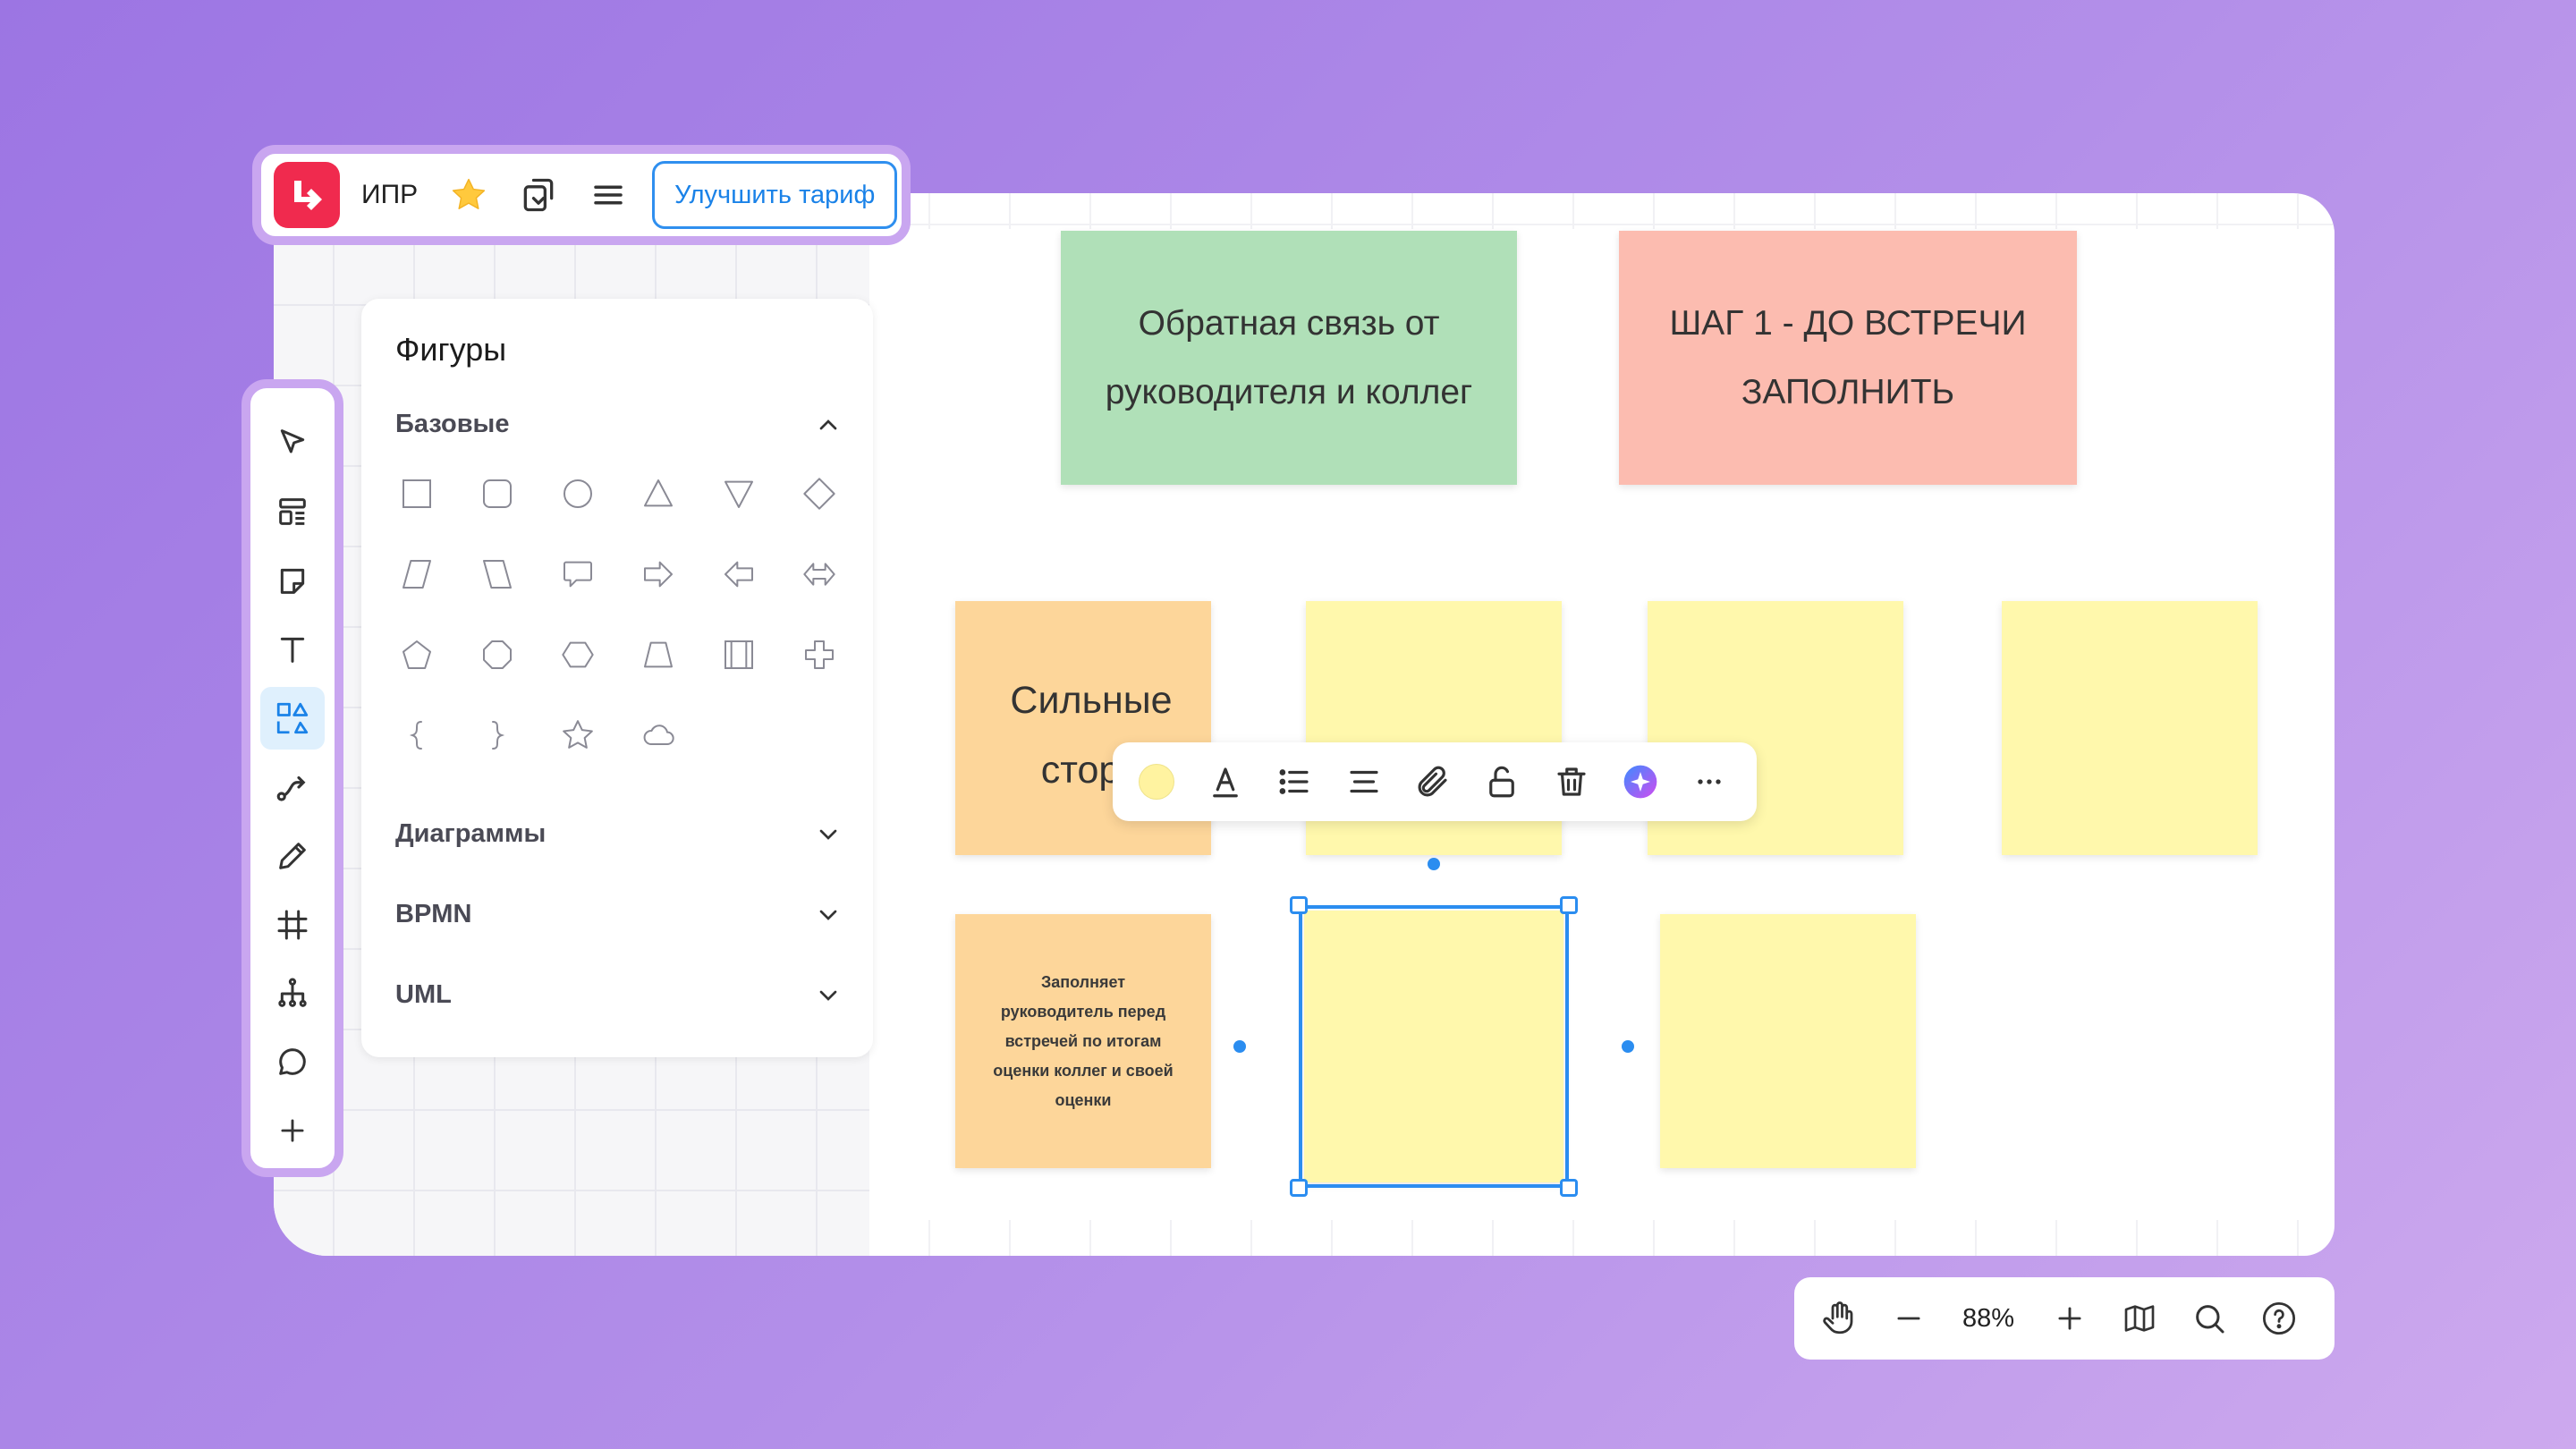 This screenshot has height=1449, width=2576. Describe the element at coordinates (619, 424) in the screenshot. I see `section-basic: Базовые` at that location.